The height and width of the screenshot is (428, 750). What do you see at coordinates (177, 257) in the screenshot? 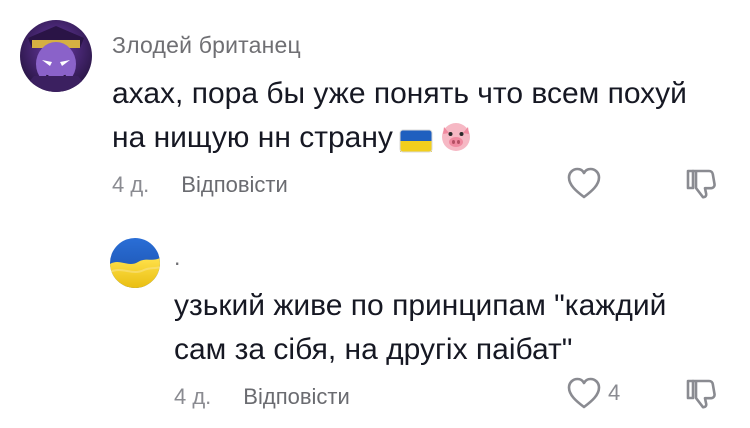
I see `username: .` at bounding box center [177, 257].